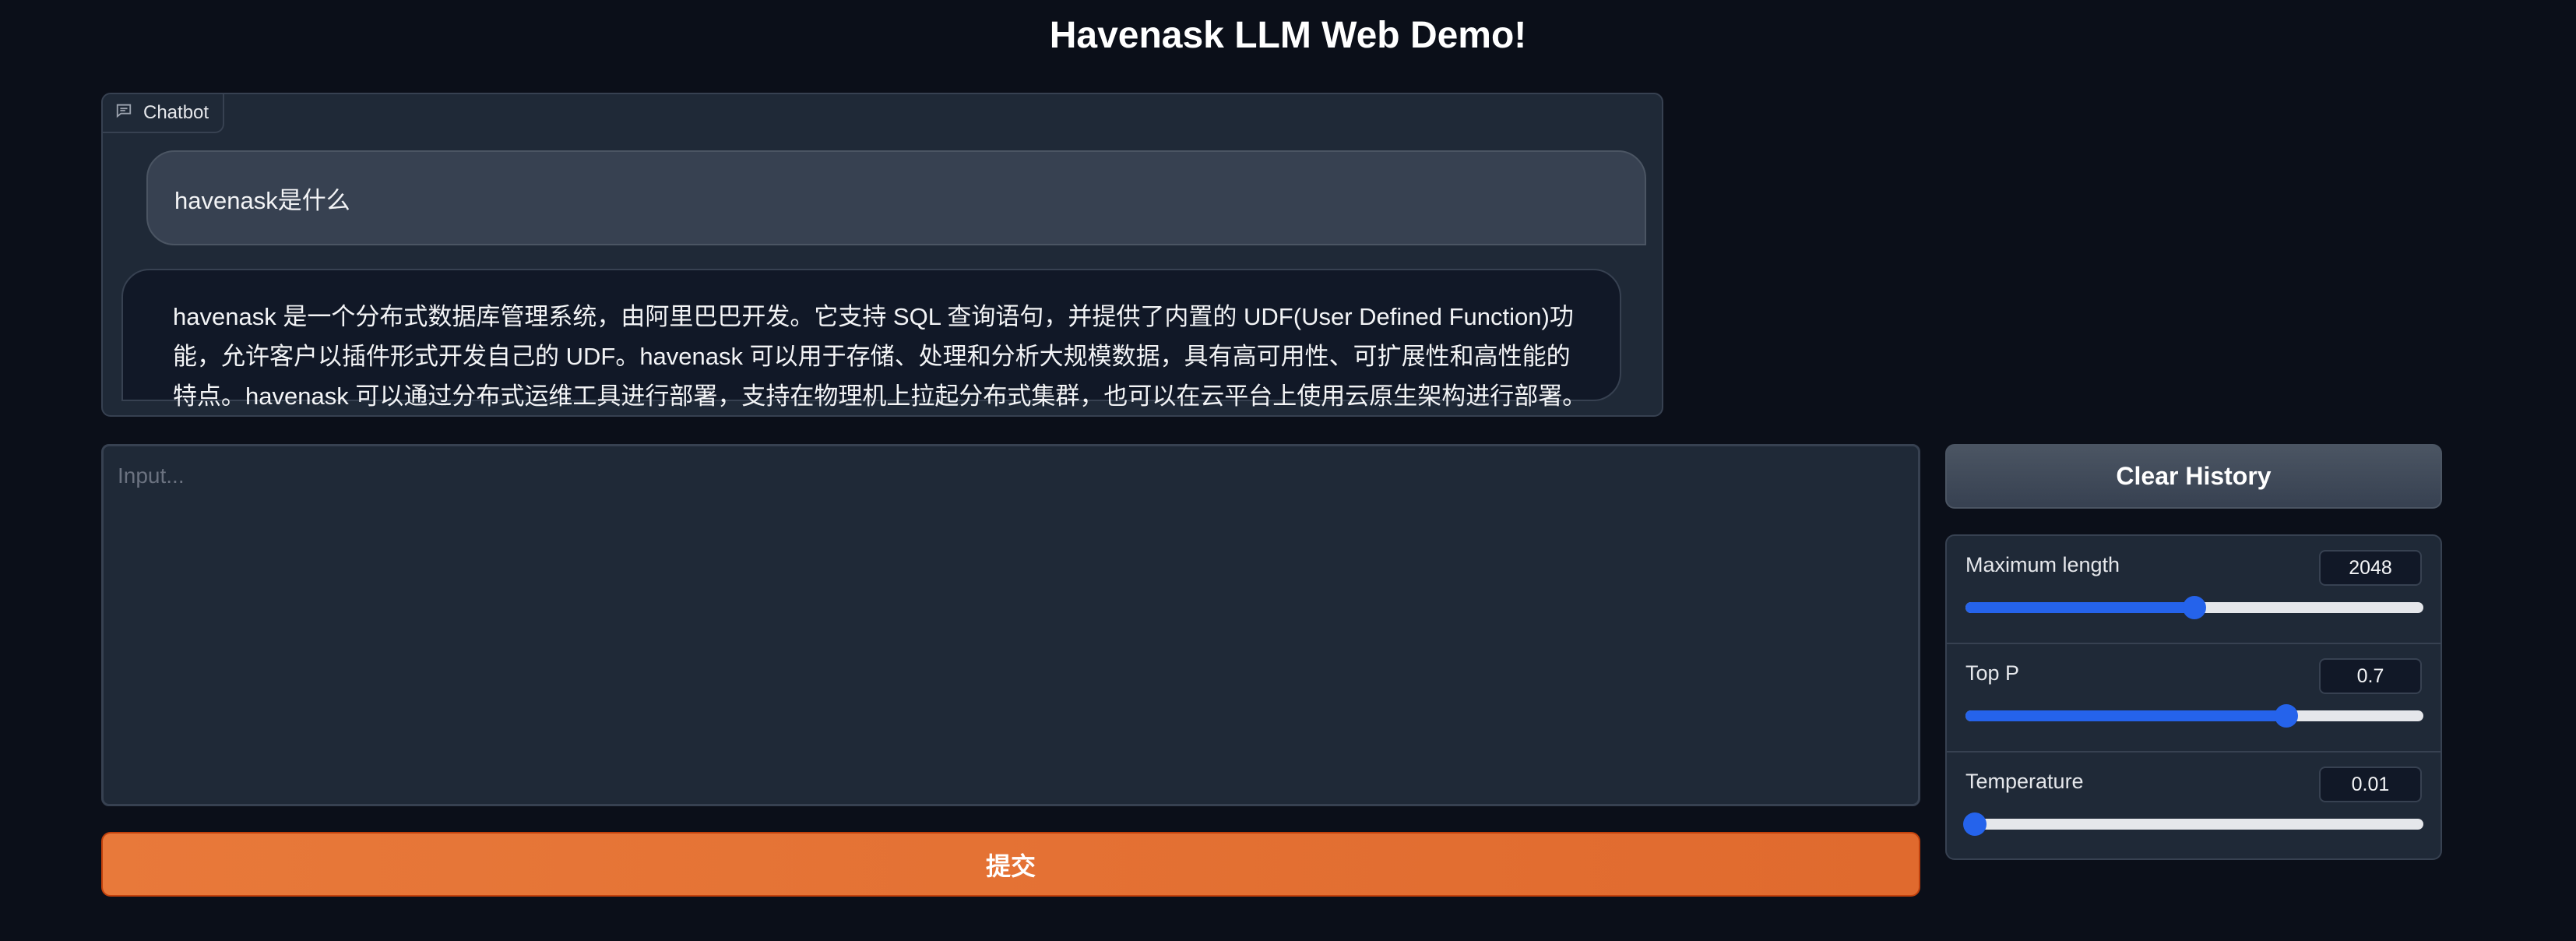 This screenshot has height=941, width=2576. Describe the element at coordinates (1992, 673) in the screenshot. I see `top-p-label: Top P` at that location.